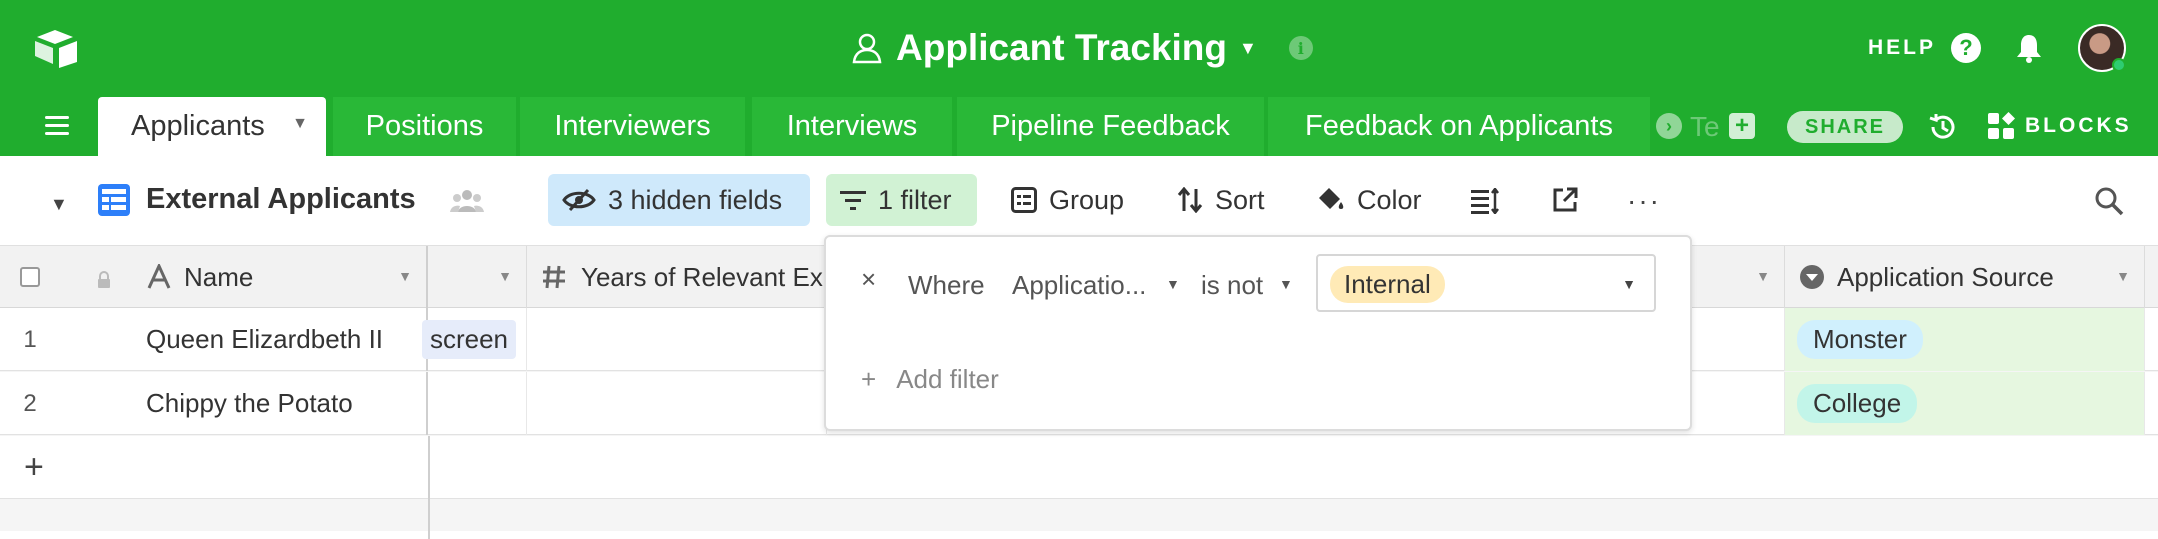 This screenshot has height=539, width=2158. I want to click on tab-label: Interviews, so click(852, 126).